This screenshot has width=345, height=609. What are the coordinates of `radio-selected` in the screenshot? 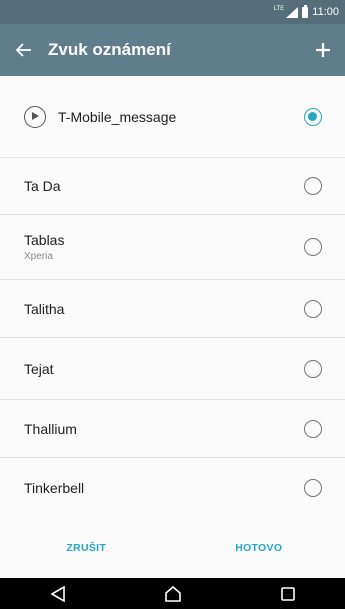 It's located at (313, 116).